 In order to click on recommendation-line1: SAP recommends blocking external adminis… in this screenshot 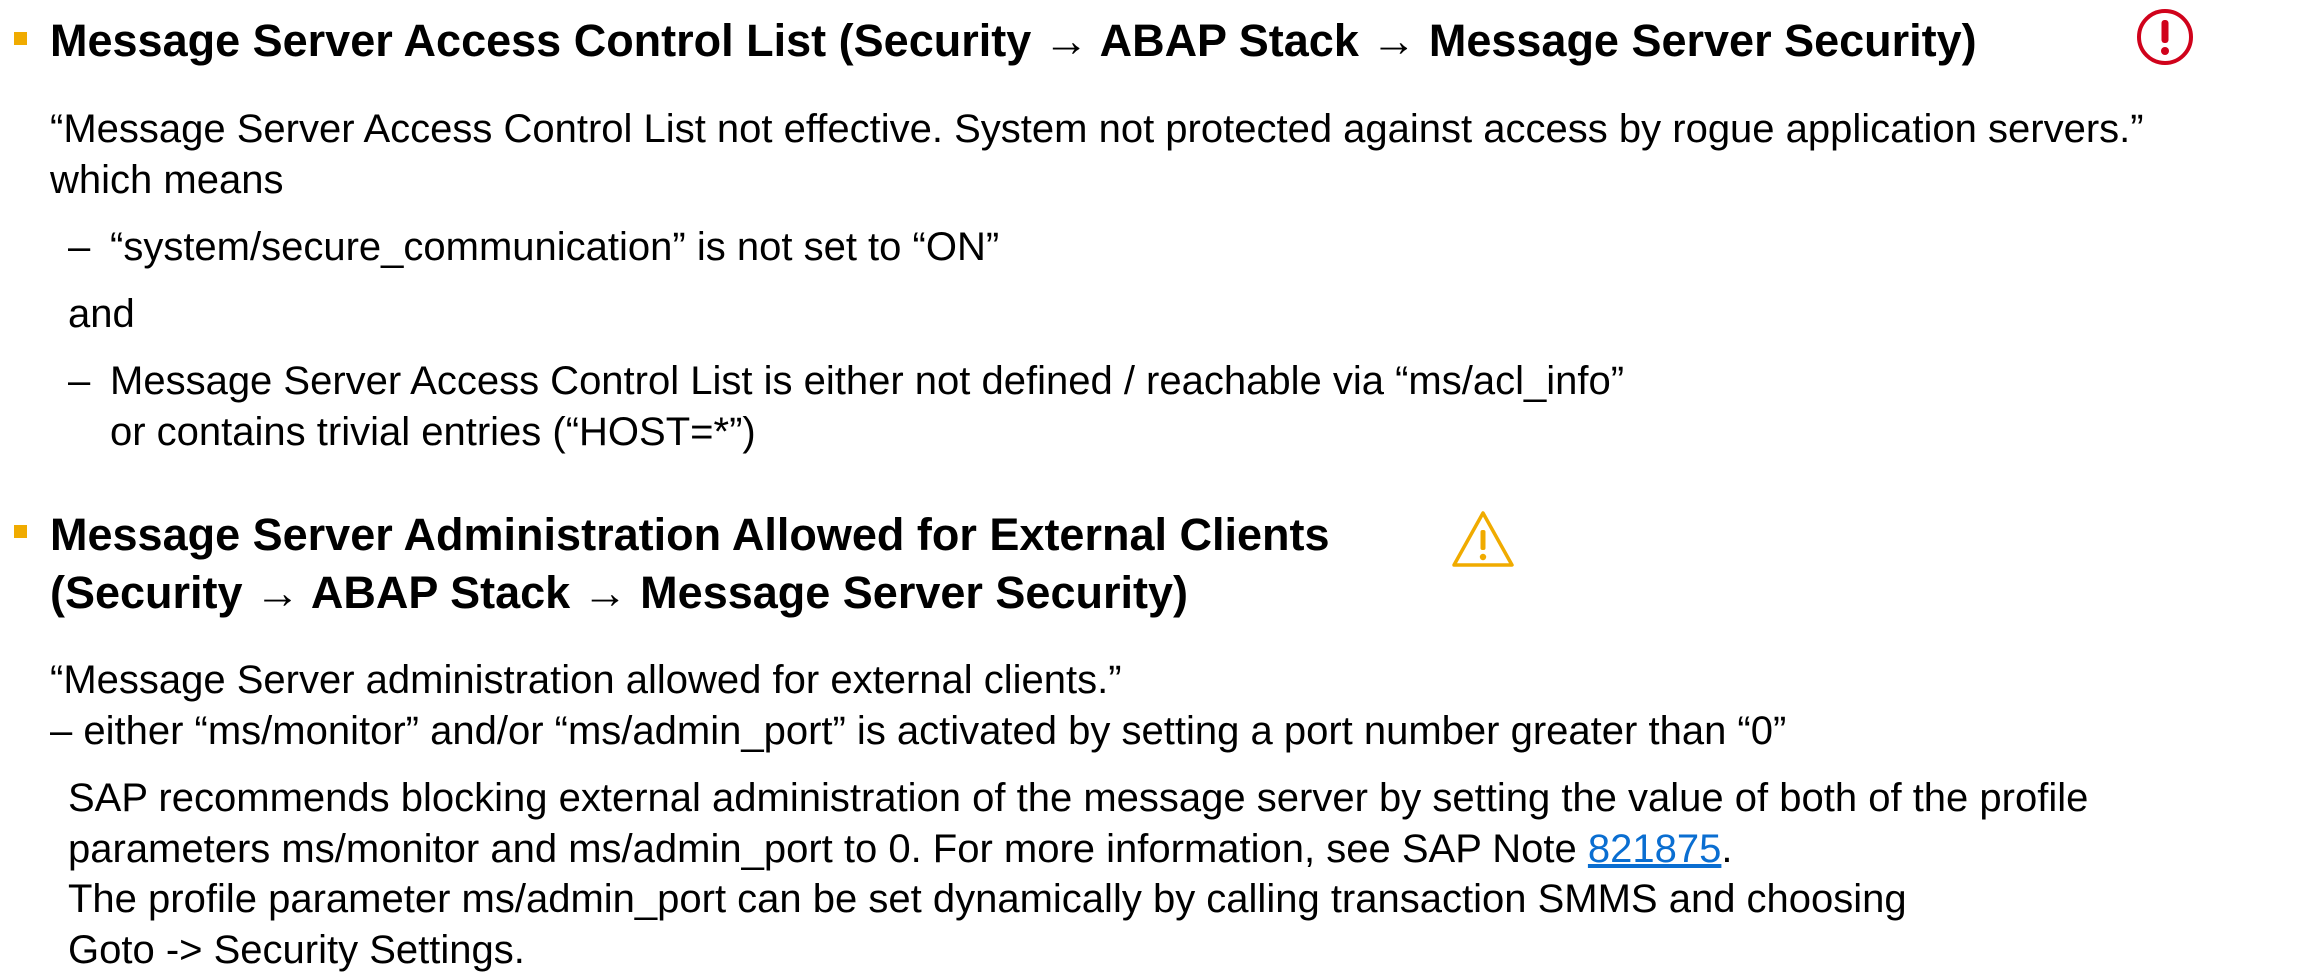, I will do `click(1078, 798)`.